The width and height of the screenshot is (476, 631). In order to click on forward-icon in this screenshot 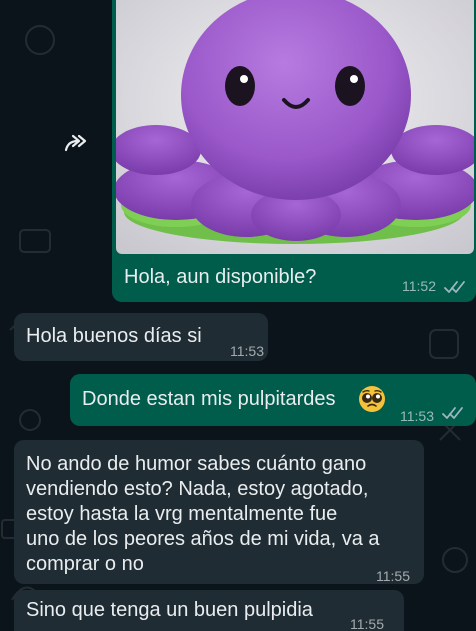, I will do `click(75, 145)`.